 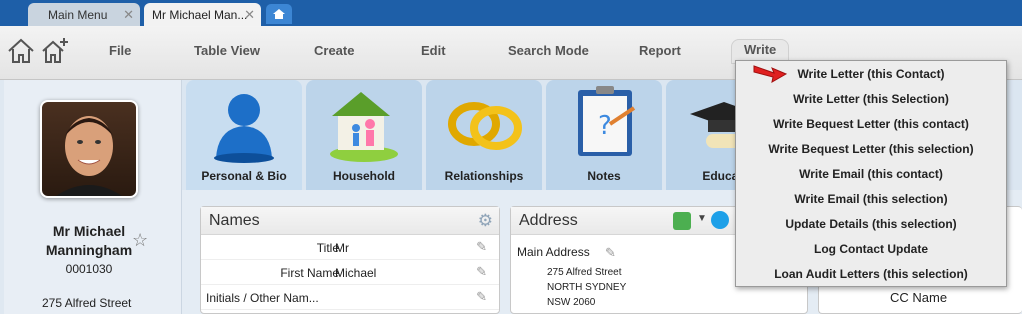 What do you see at coordinates (548, 50) in the screenshot?
I see `menu-search-mode: Search Mode` at bounding box center [548, 50].